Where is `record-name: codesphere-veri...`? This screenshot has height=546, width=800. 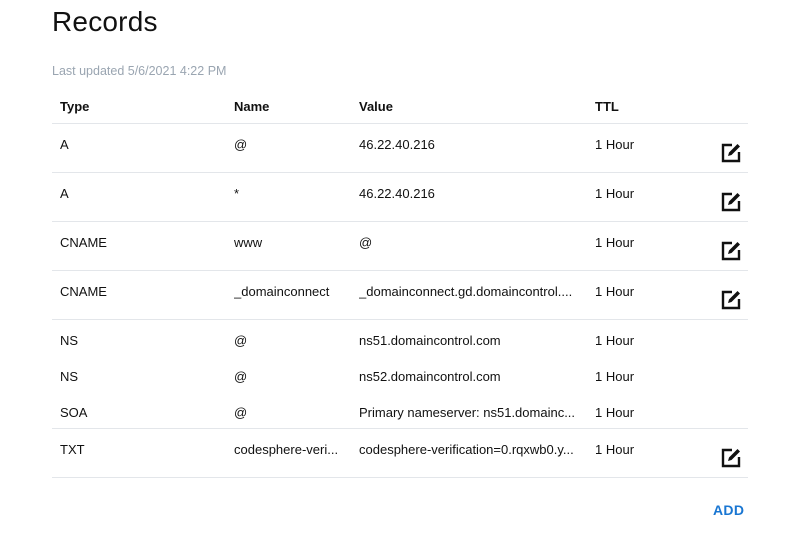
record-name: codesphere-veri... is located at coordinates (286, 449).